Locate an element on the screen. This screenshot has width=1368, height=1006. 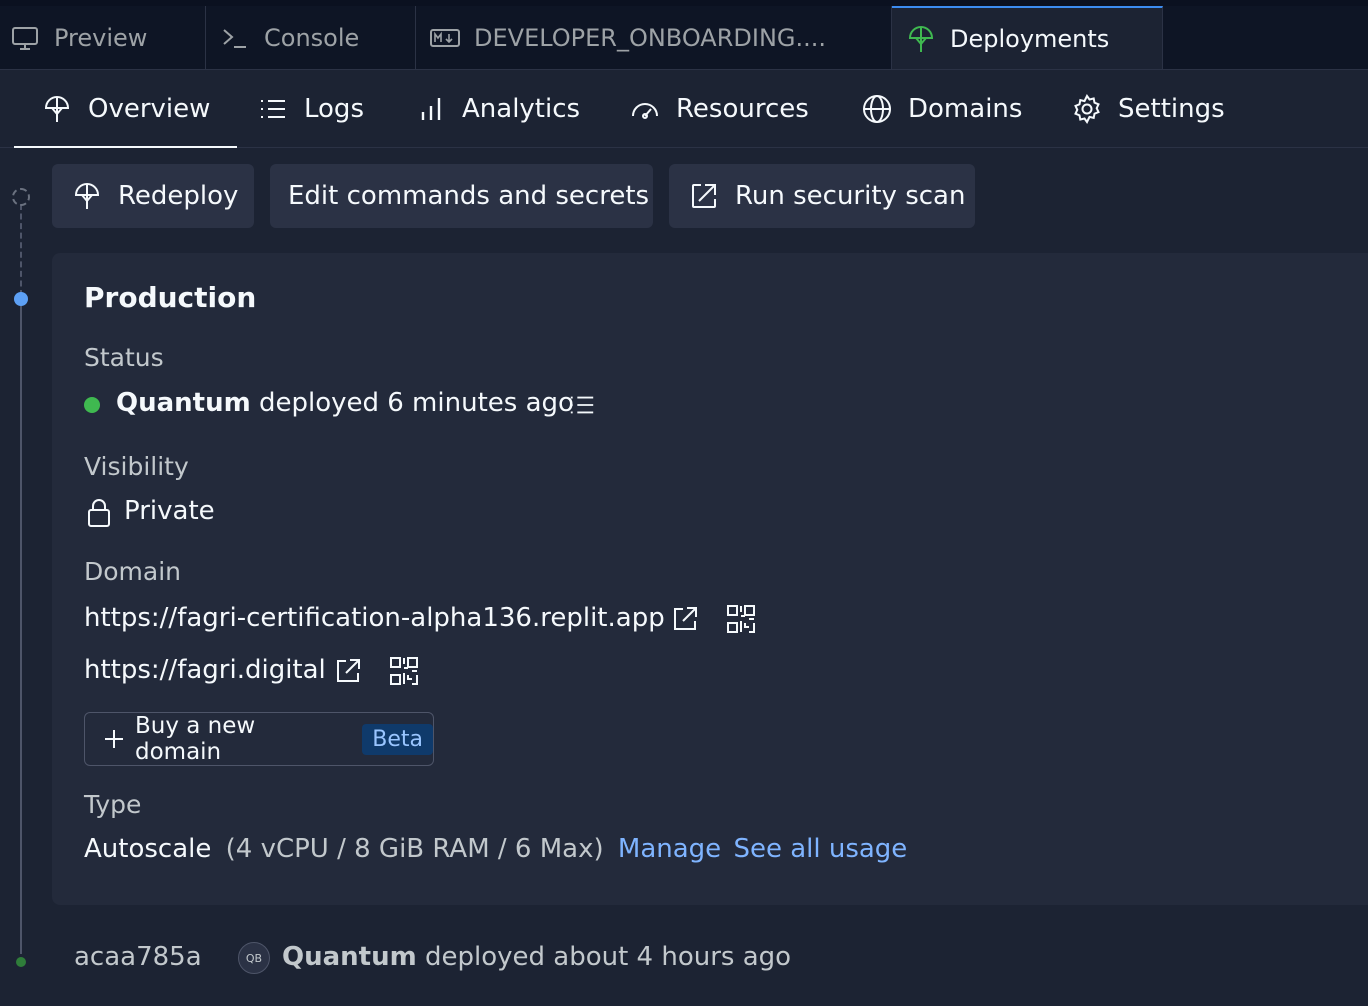
previous-user: Quantum is located at coordinates (349, 957).